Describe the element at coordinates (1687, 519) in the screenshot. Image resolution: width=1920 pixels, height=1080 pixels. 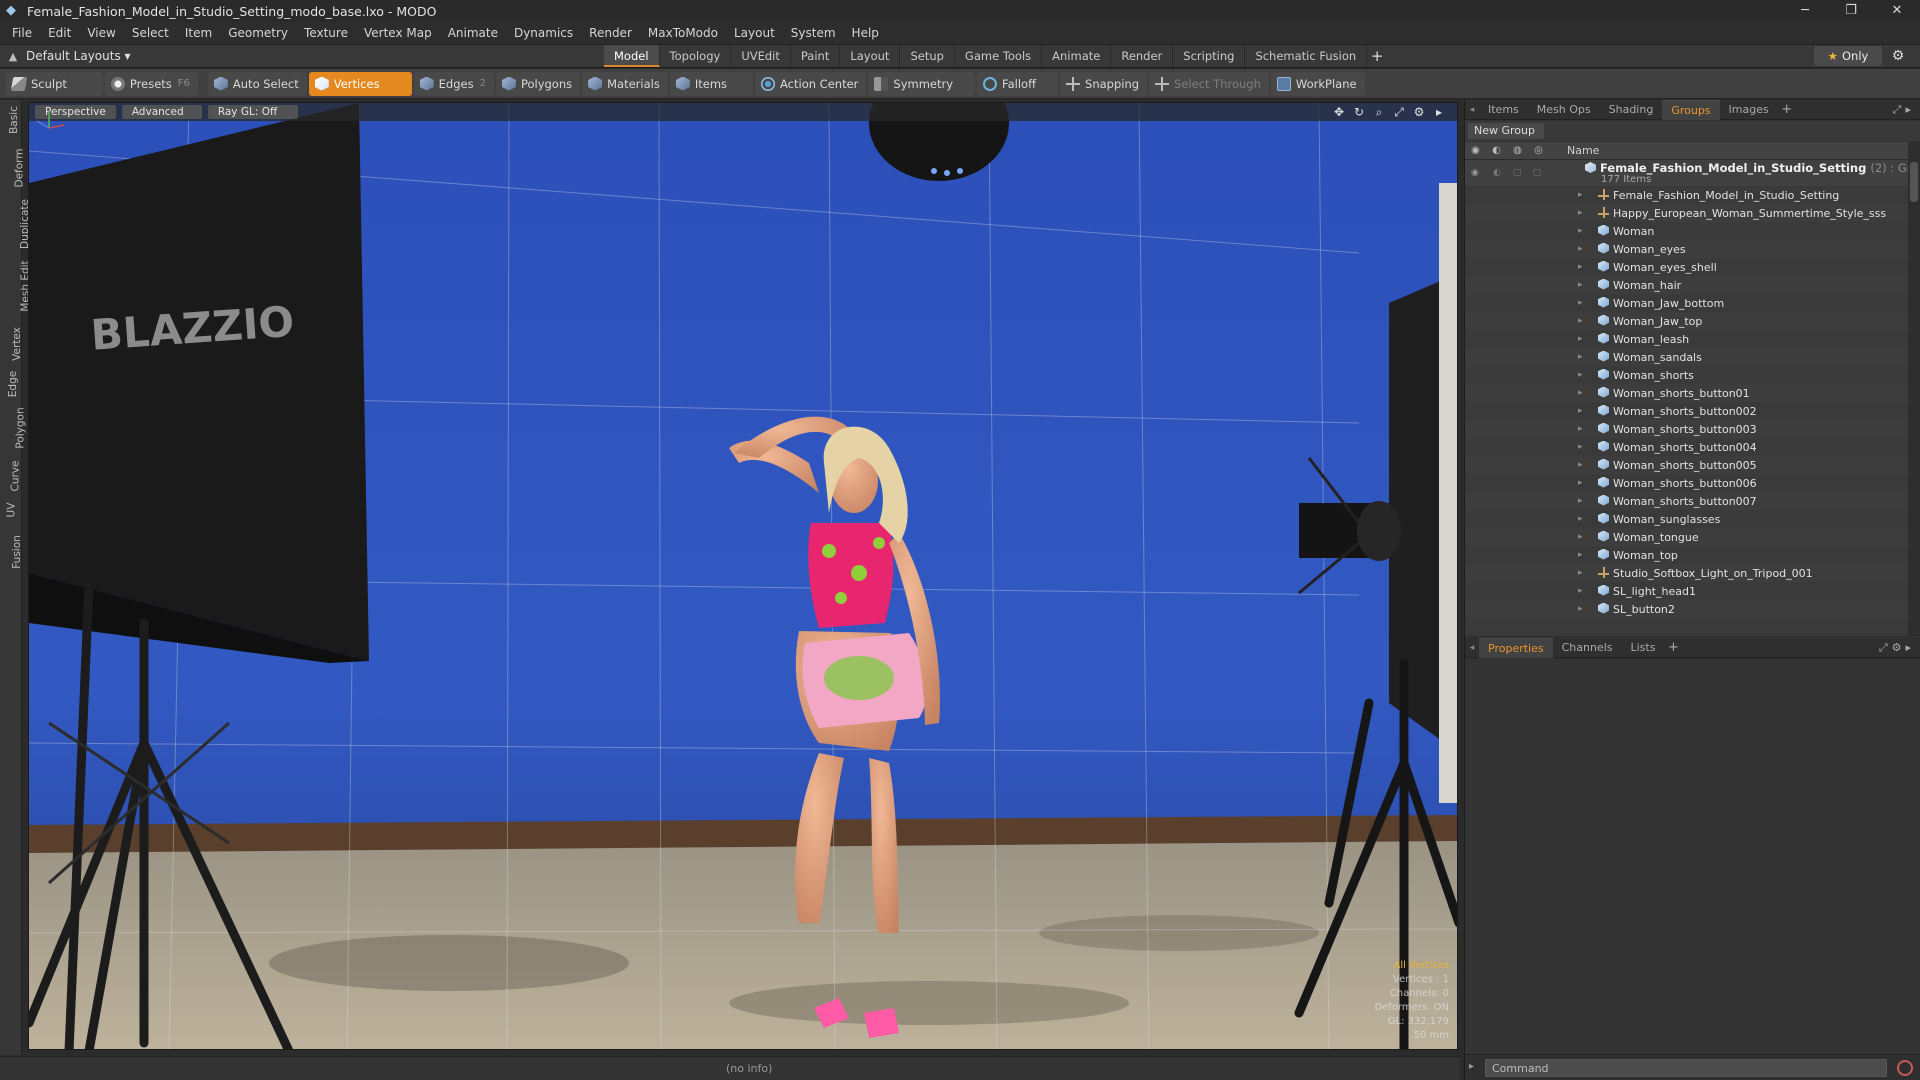
I see `tree-item-row: ▸ Woman_sunglasses` at that location.